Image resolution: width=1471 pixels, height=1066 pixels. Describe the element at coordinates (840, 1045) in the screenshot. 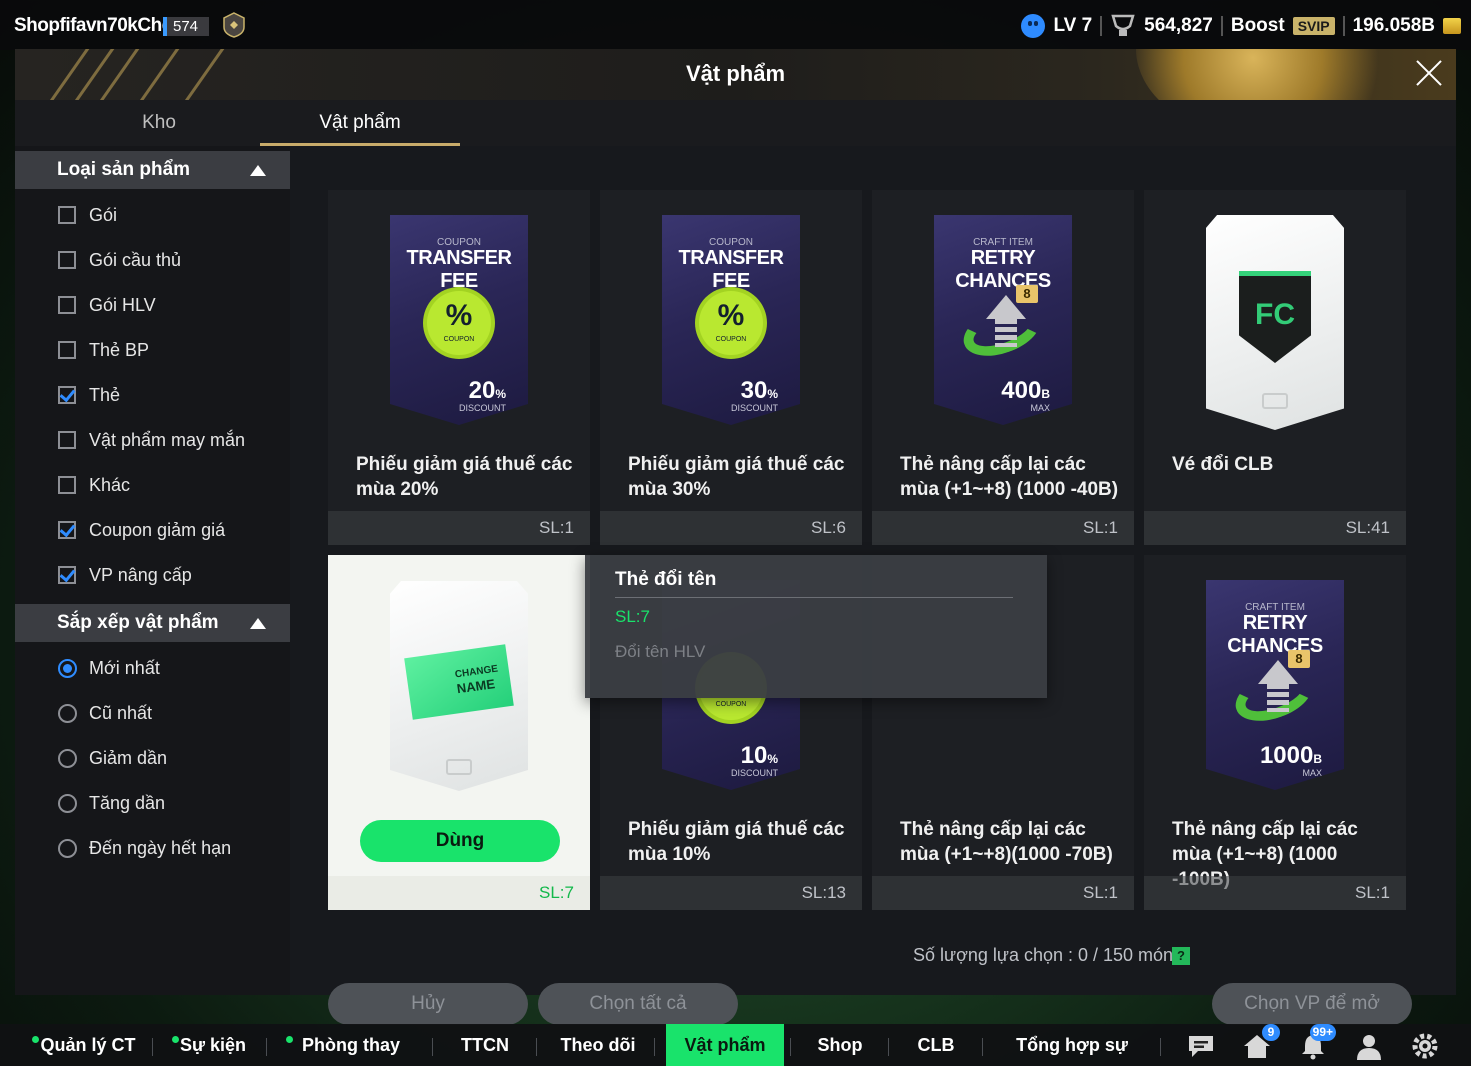

I see `nav-shop: Shop` at that location.